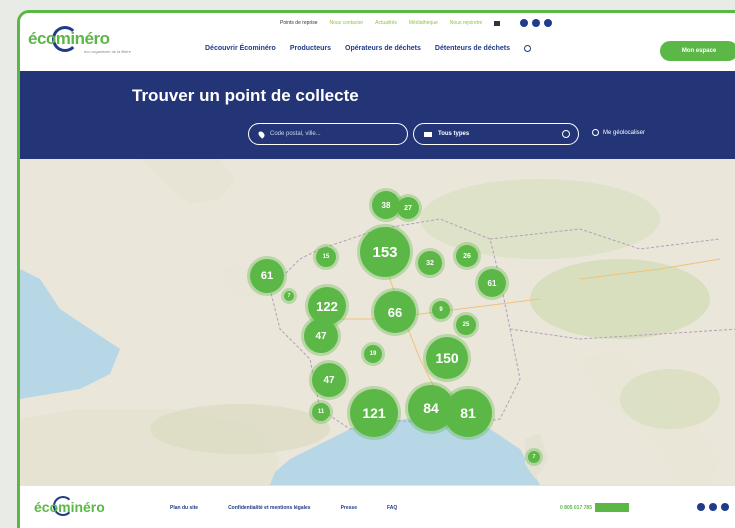  What do you see at coordinates (576, 507) in the screenshot?
I see `phone-number: 0 805 017 785` at bounding box center [576, 507].